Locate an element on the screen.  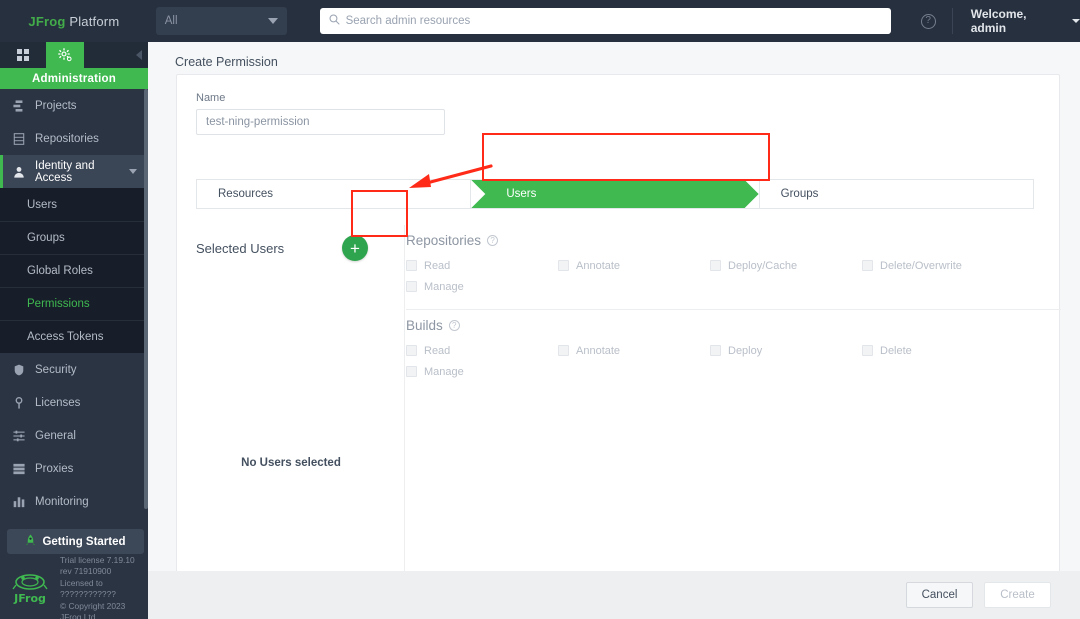
create-label: Create is located at coordinates (1017, 595).